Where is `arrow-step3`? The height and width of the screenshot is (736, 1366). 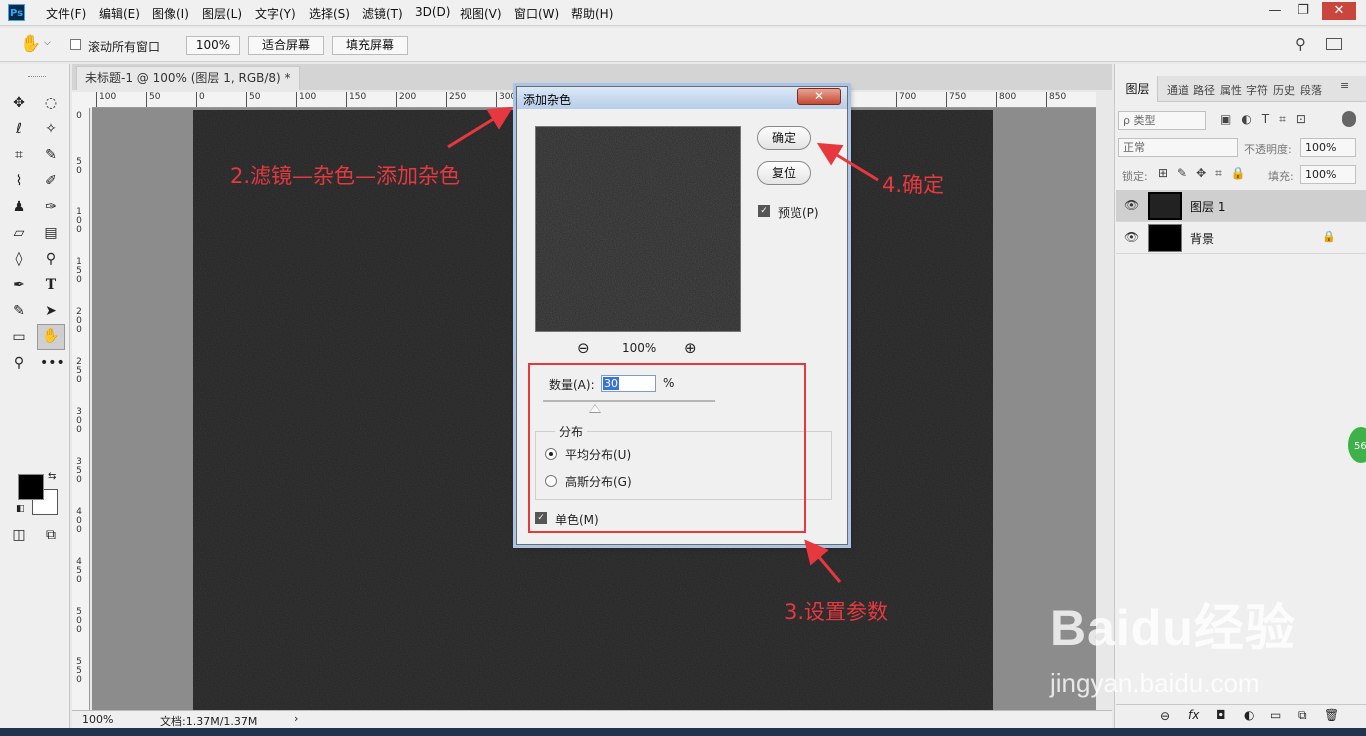 arrow-step3 is located at coordinates (823, 561).